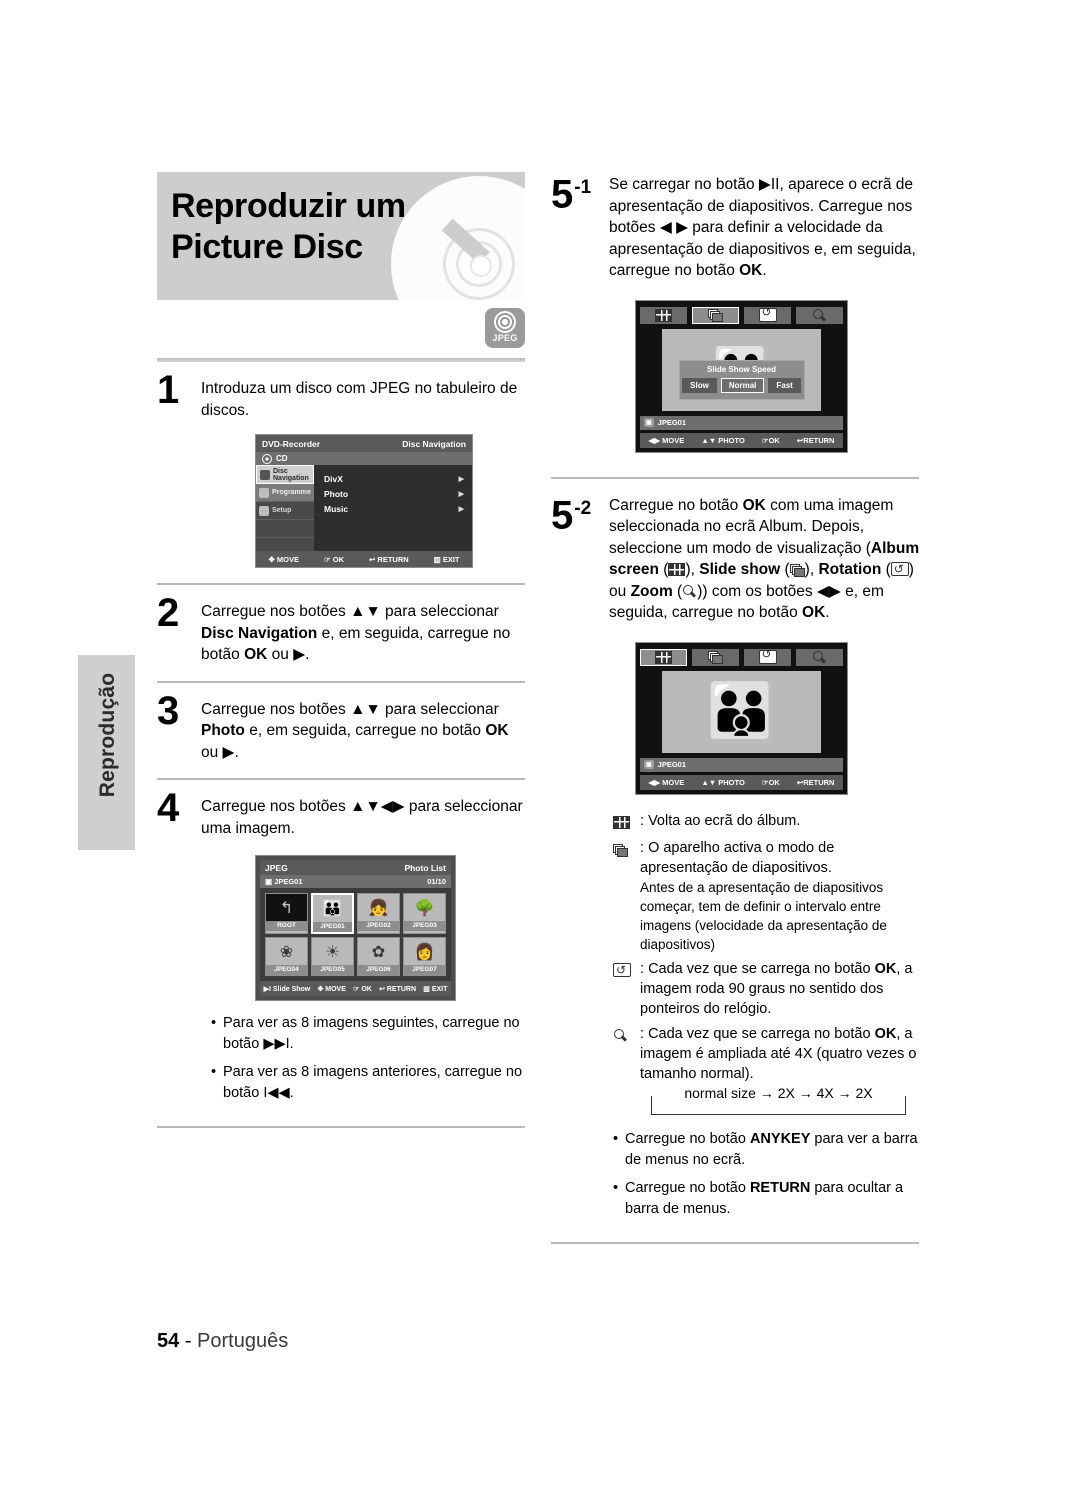 The width and height of the screenshot is (1080, 1511). I want to click on disc-nav-sidebar: Disc Navigation Programme Setup, so click(285, 510).